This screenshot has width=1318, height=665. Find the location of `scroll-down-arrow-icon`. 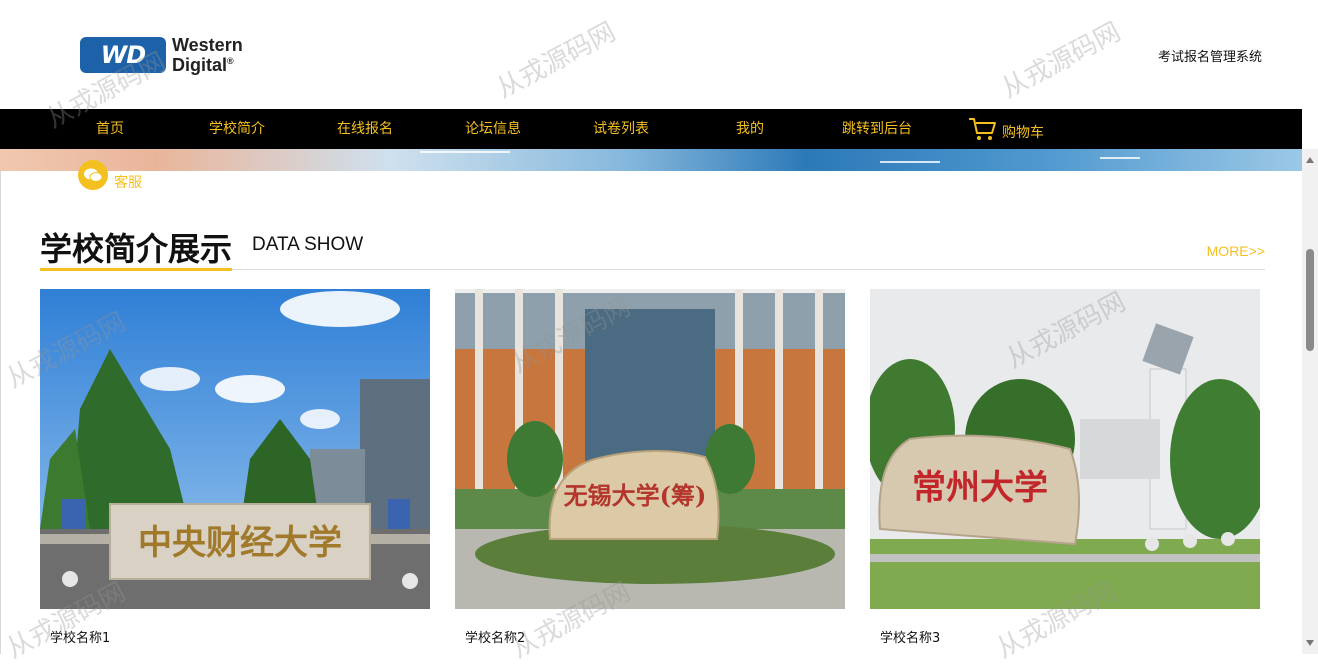

scroll-down-arrow-icon is located at coordinates (1310, 643).